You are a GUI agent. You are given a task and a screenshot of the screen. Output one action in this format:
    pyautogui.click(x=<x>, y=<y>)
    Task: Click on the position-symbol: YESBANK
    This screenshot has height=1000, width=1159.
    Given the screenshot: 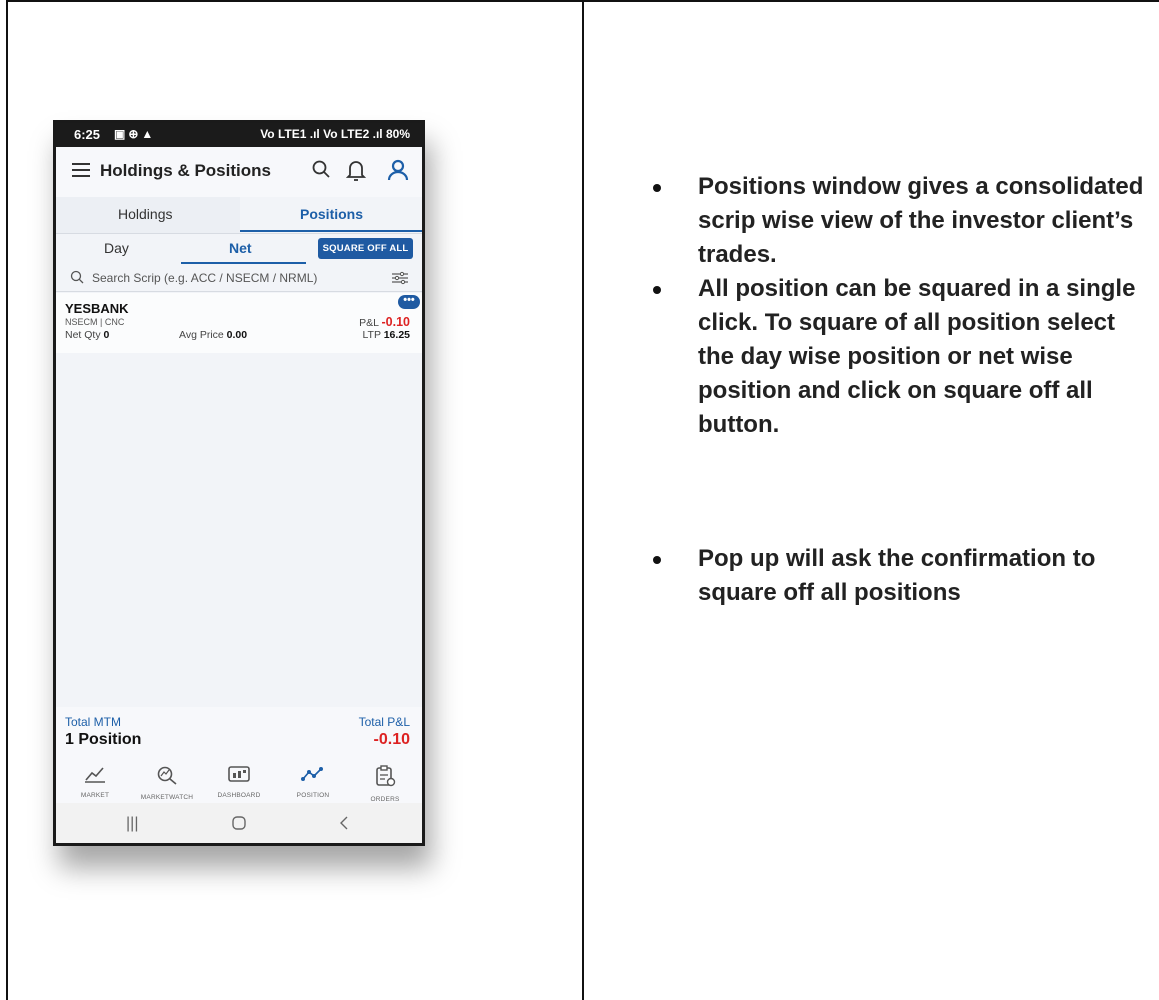 What is the action you would take?
    pyautogui.click(x=97, y=308)
    